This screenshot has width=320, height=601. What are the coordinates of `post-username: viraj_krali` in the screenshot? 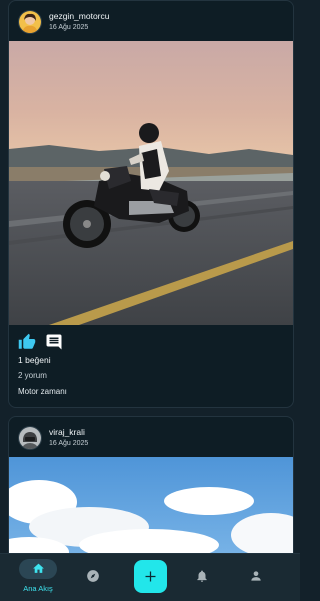 It's located at (67, 432).